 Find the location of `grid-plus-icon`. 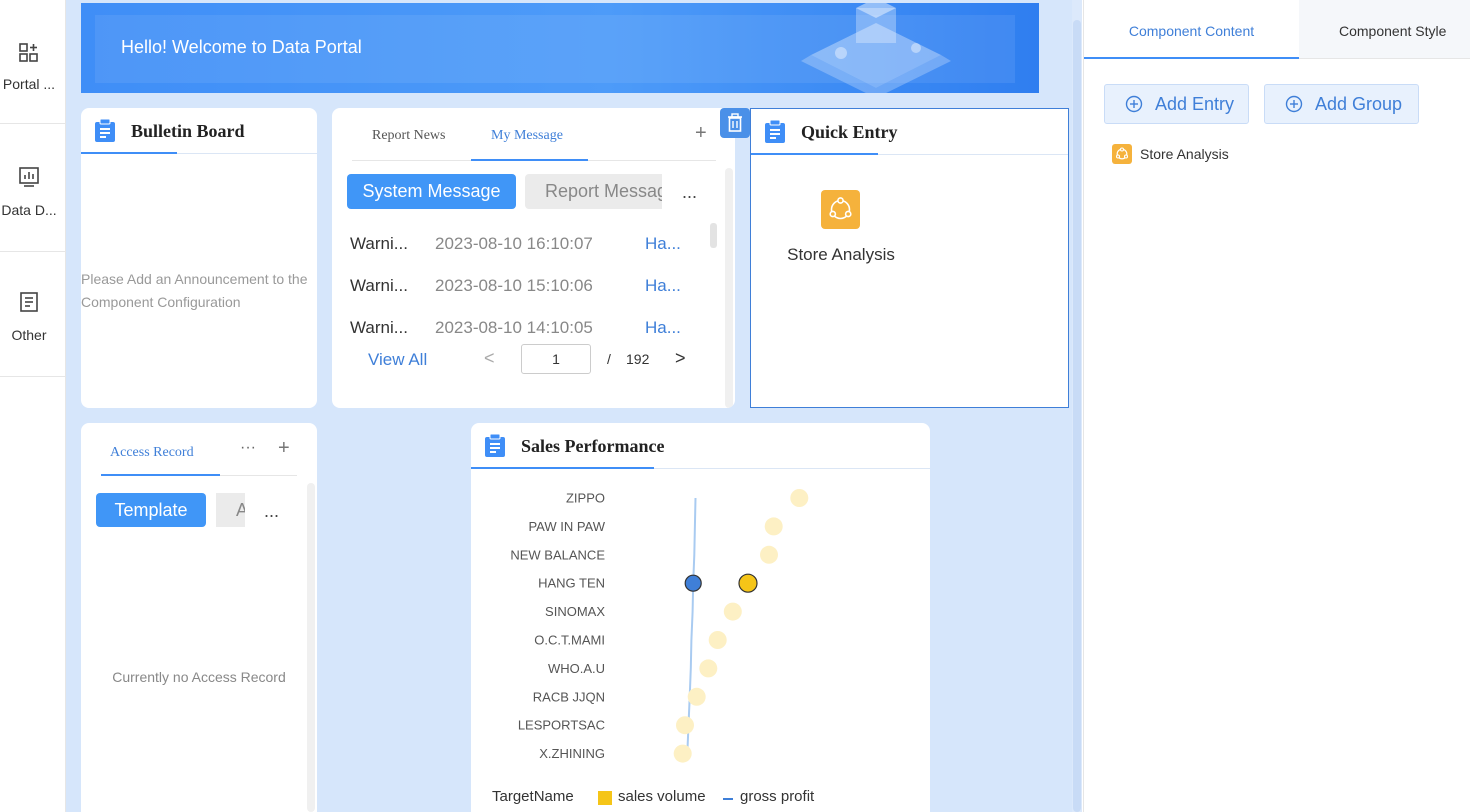

grid-plus-icon is located at coordinates (28, 52).